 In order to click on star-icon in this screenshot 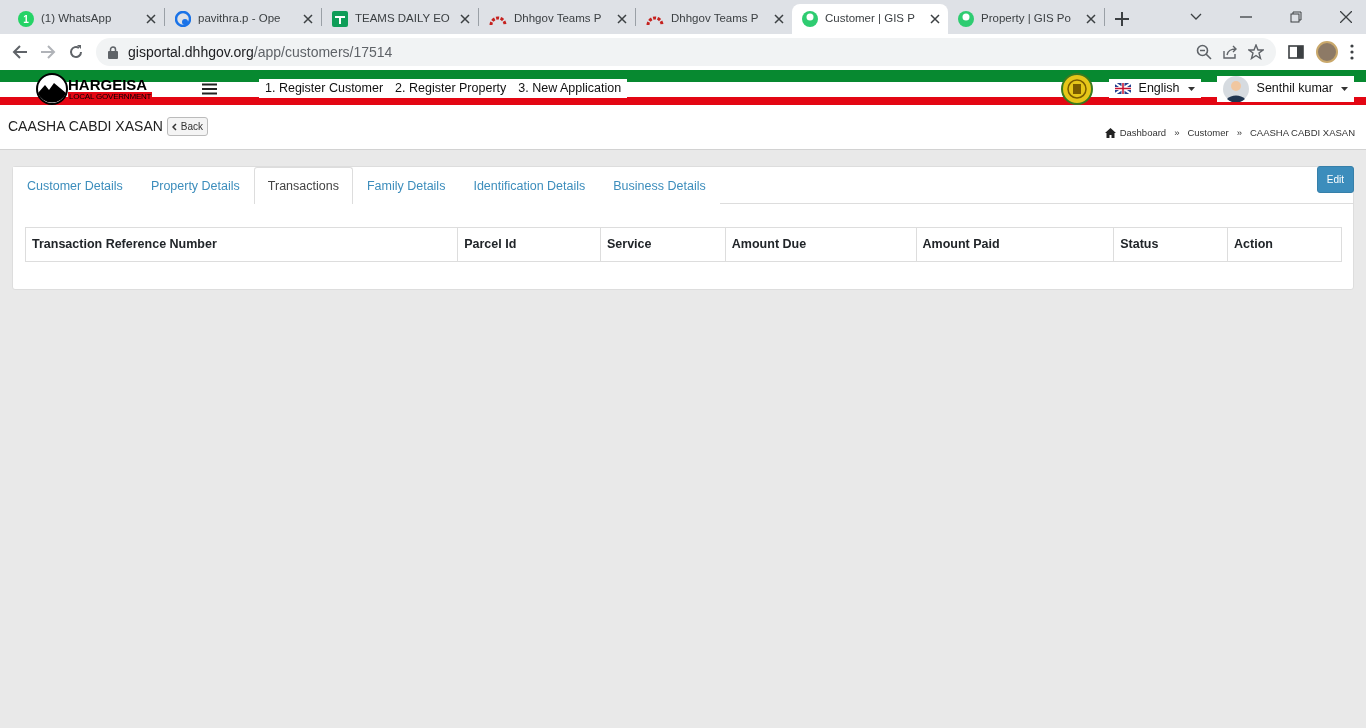, I will do `click(1256, 52)`.